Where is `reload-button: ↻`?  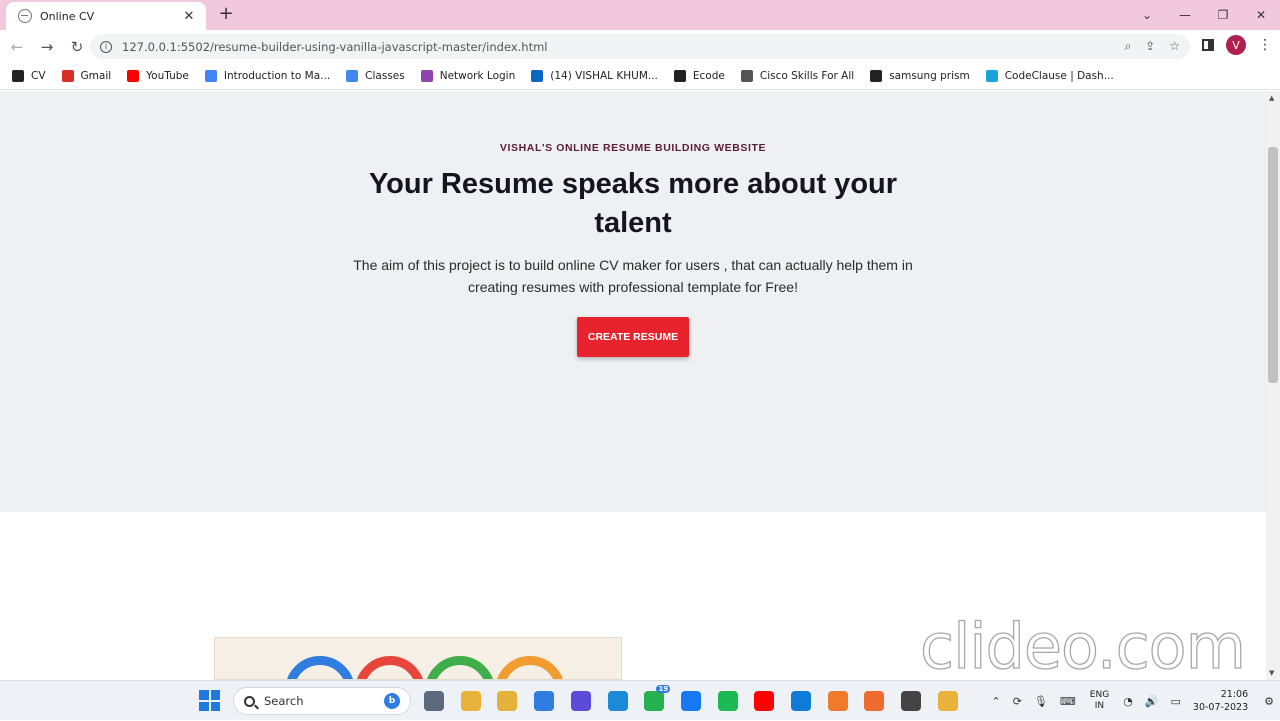
reload-button: ↻ is located at coordinates (77, 47).